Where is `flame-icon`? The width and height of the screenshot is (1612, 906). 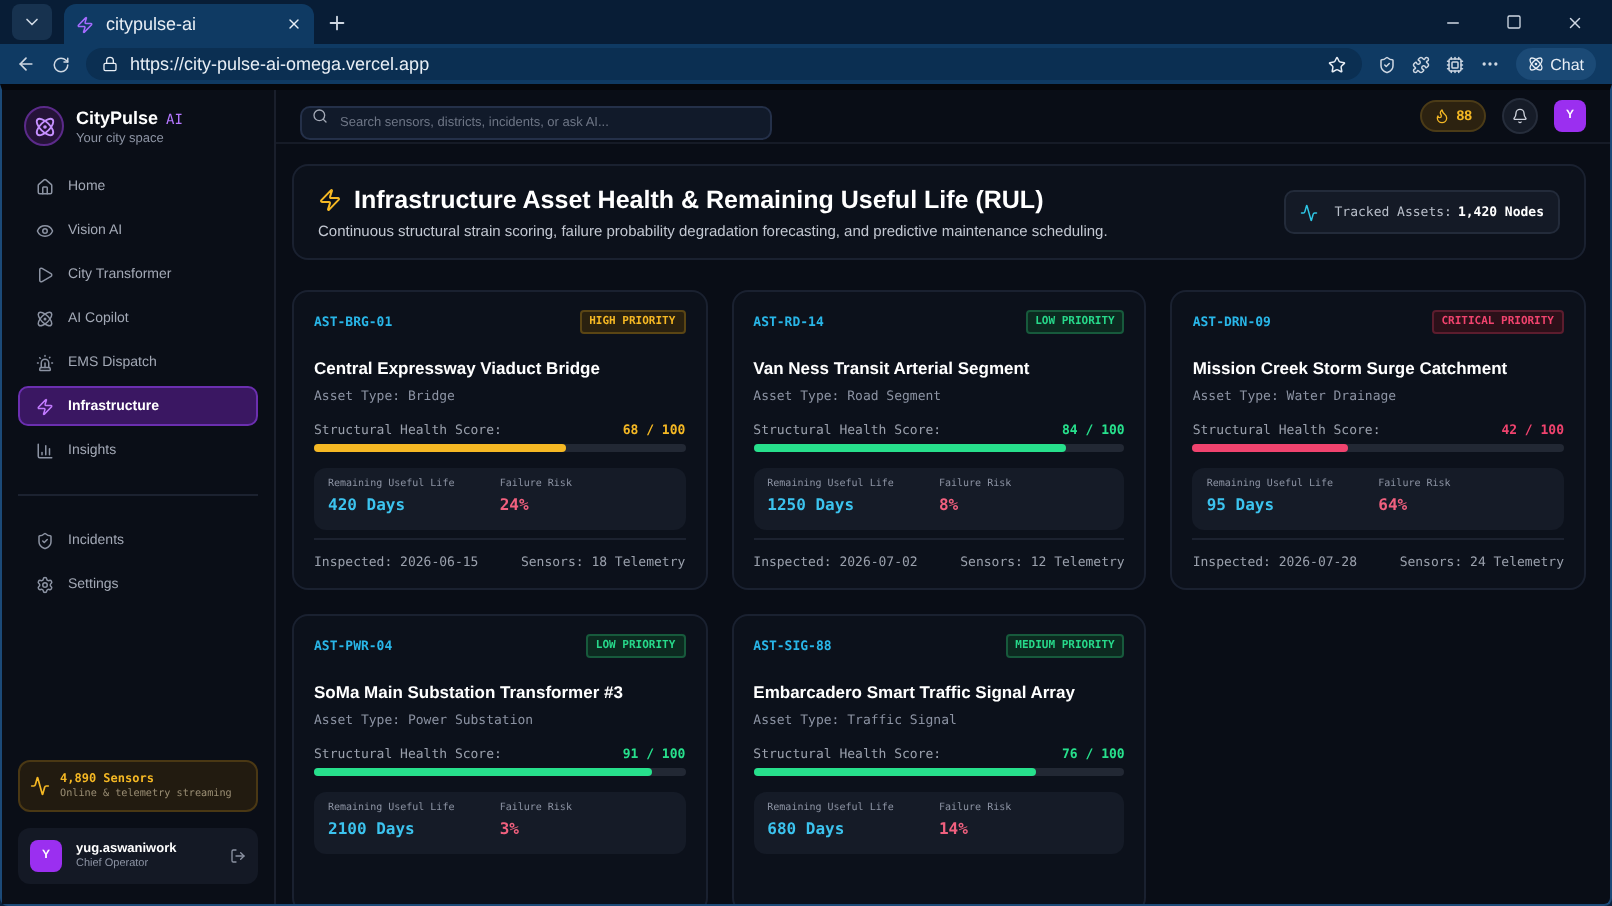 flame-icon is located at coordinates (1442, 116).